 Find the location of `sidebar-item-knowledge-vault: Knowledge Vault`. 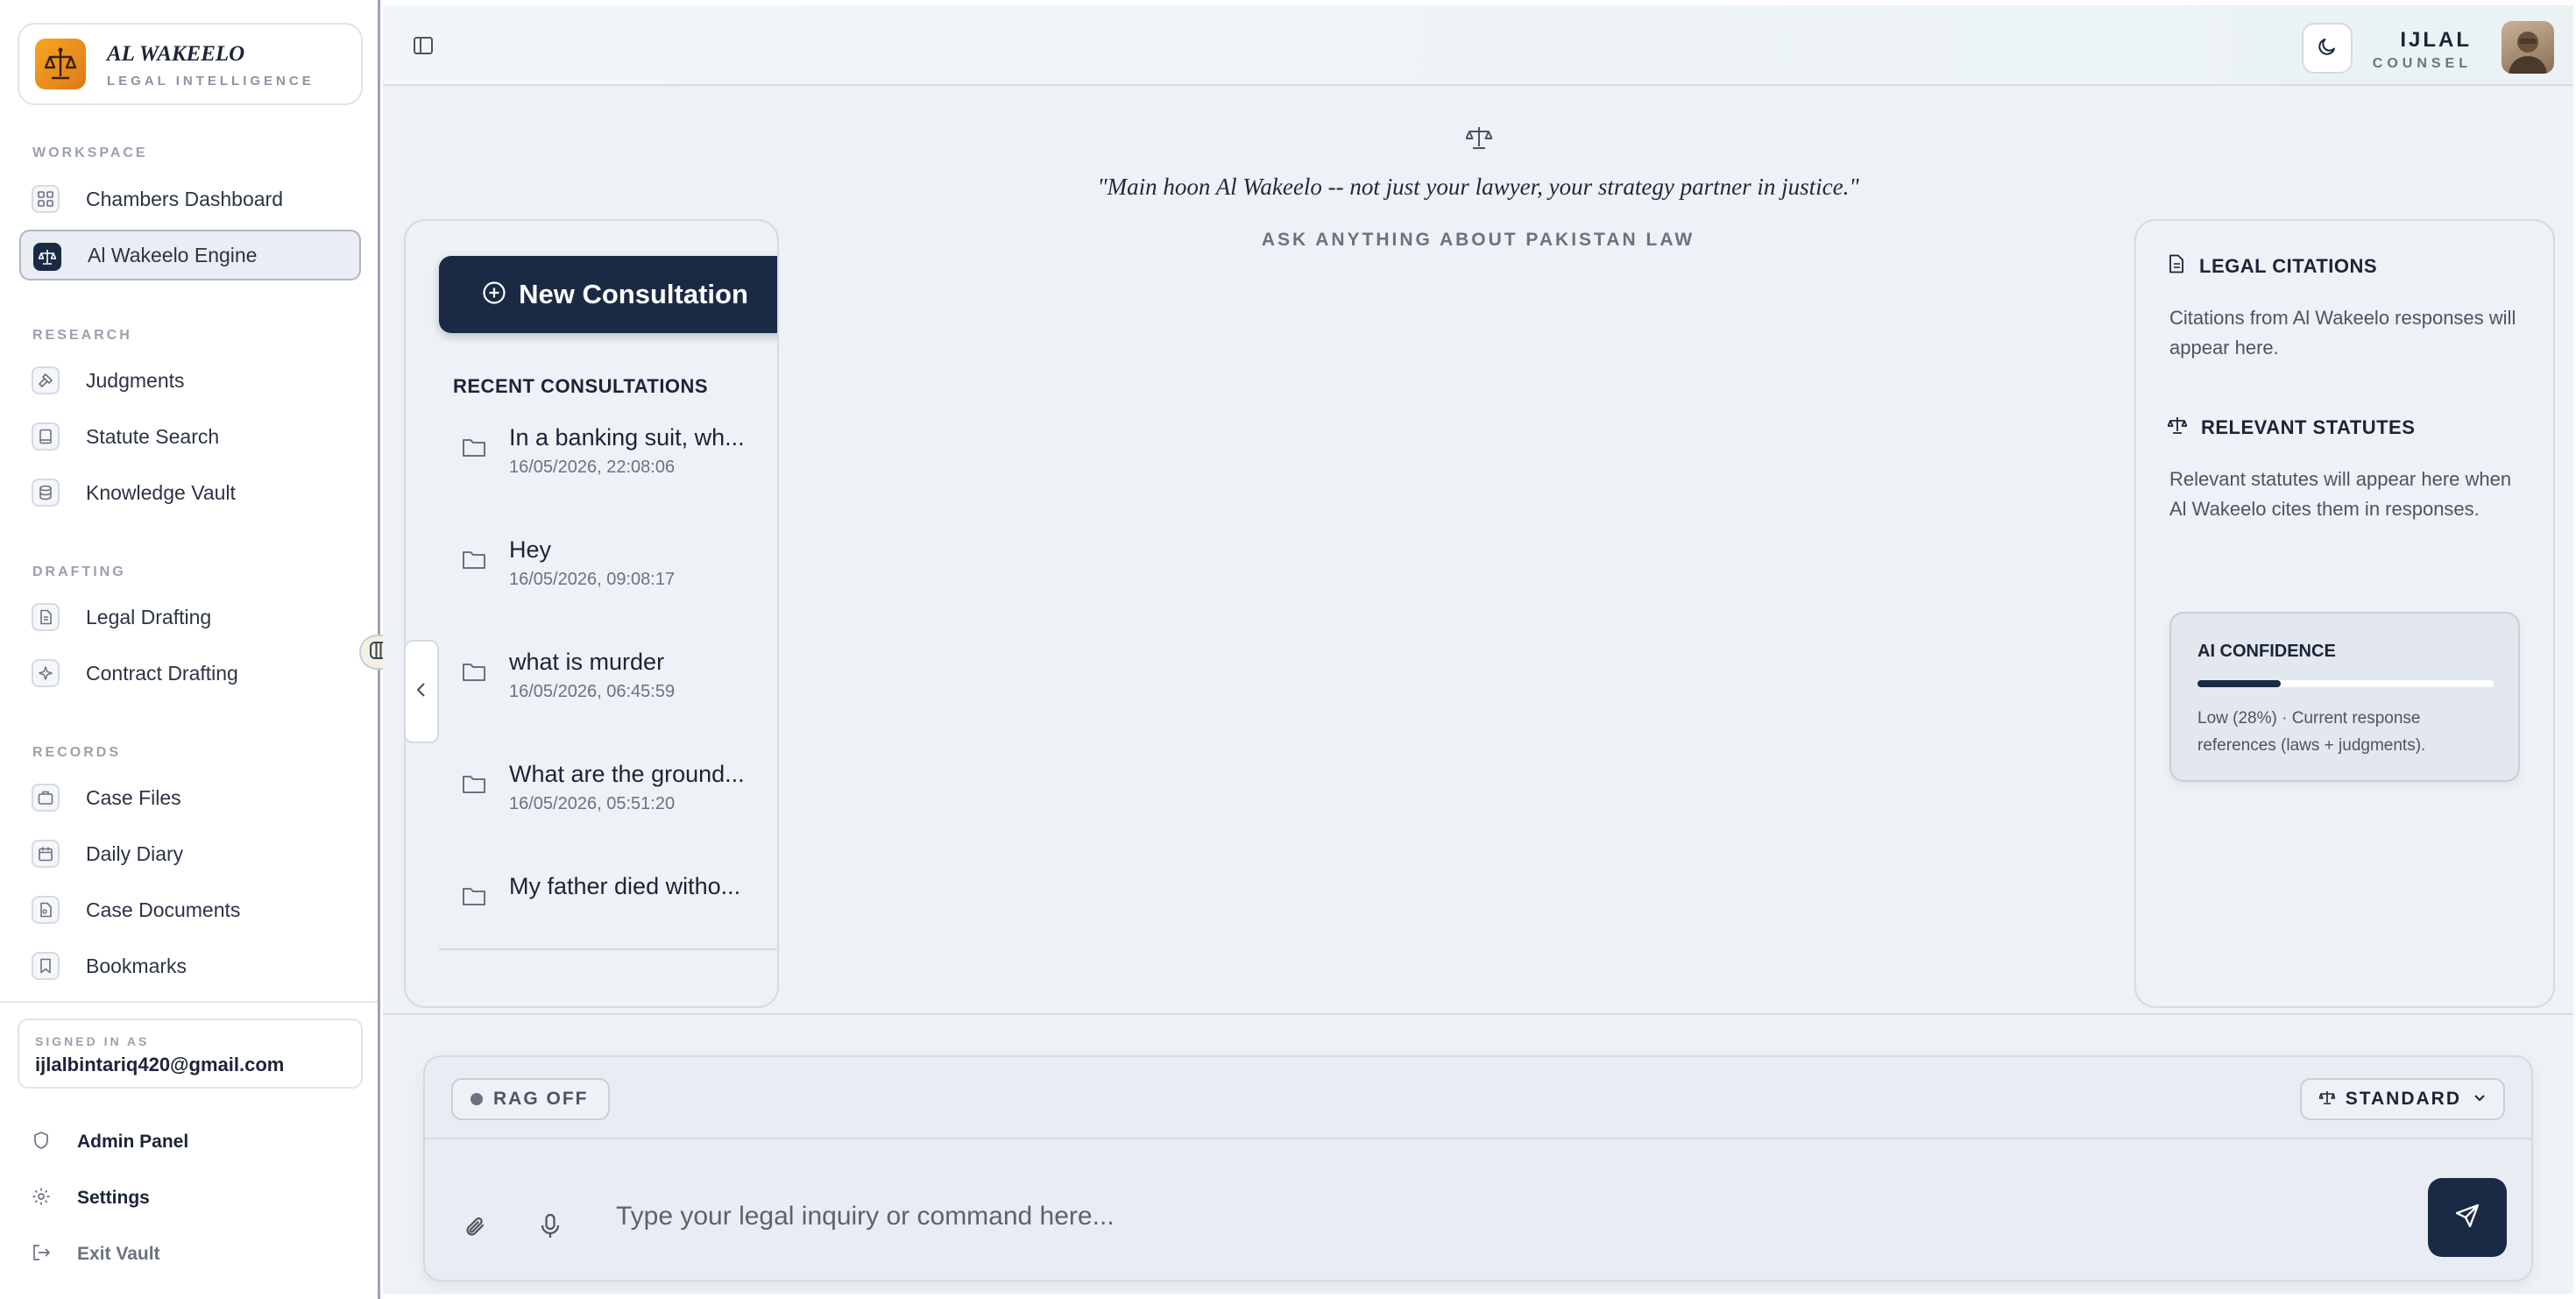

sidebar-item-knowledge-vault: Knowledge Vault is located at coordinates (190, 492).